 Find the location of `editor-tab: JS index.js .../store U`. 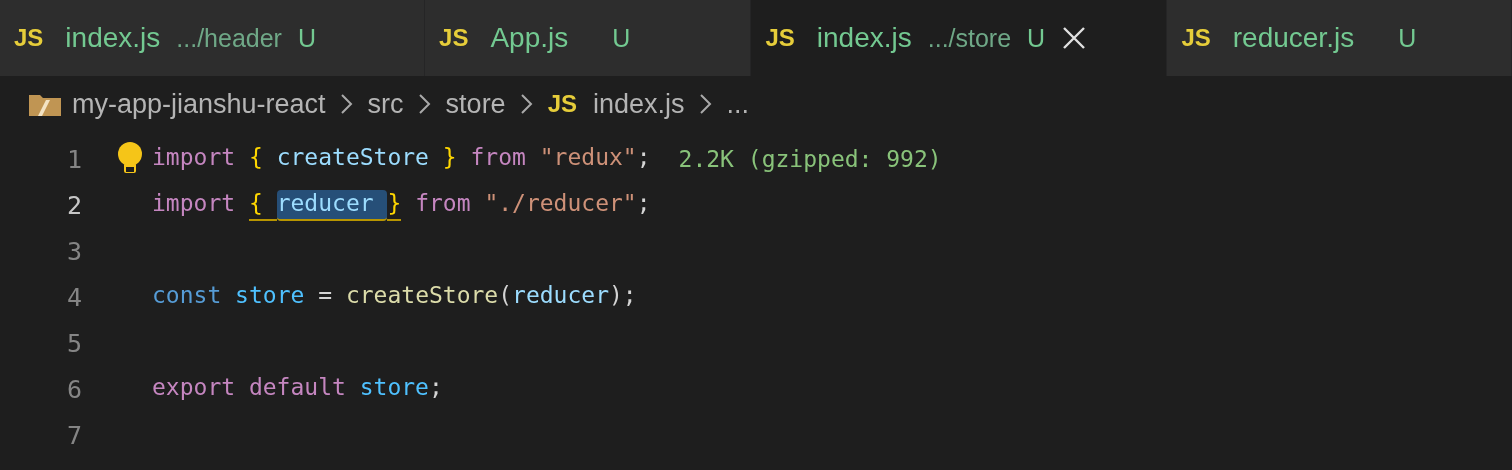

editor-tab: JS index.js .../store U is located at coordinates (959, 38).